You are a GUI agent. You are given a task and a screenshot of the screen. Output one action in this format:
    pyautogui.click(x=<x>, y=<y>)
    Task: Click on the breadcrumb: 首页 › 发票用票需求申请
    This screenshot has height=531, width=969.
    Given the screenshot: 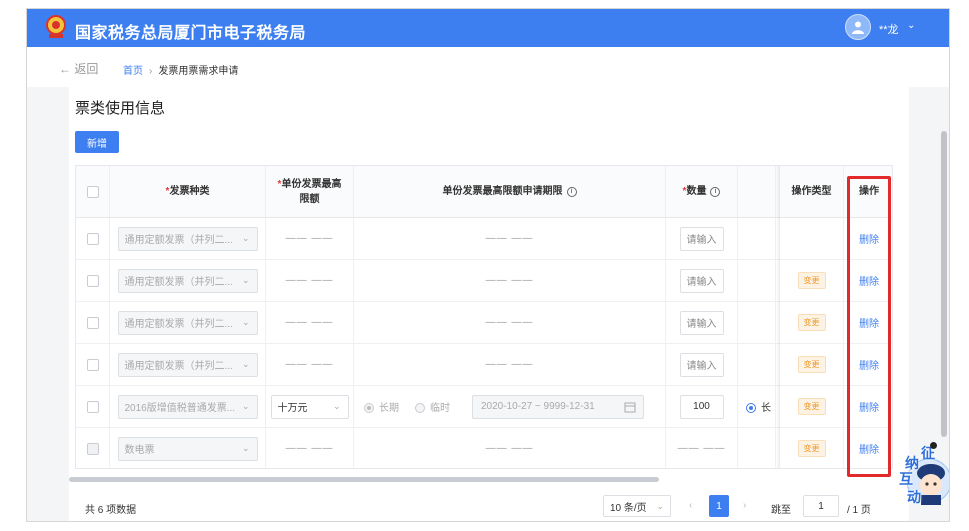 What is the action you would take?
    pyautogui.click(x=180, y=69)
    